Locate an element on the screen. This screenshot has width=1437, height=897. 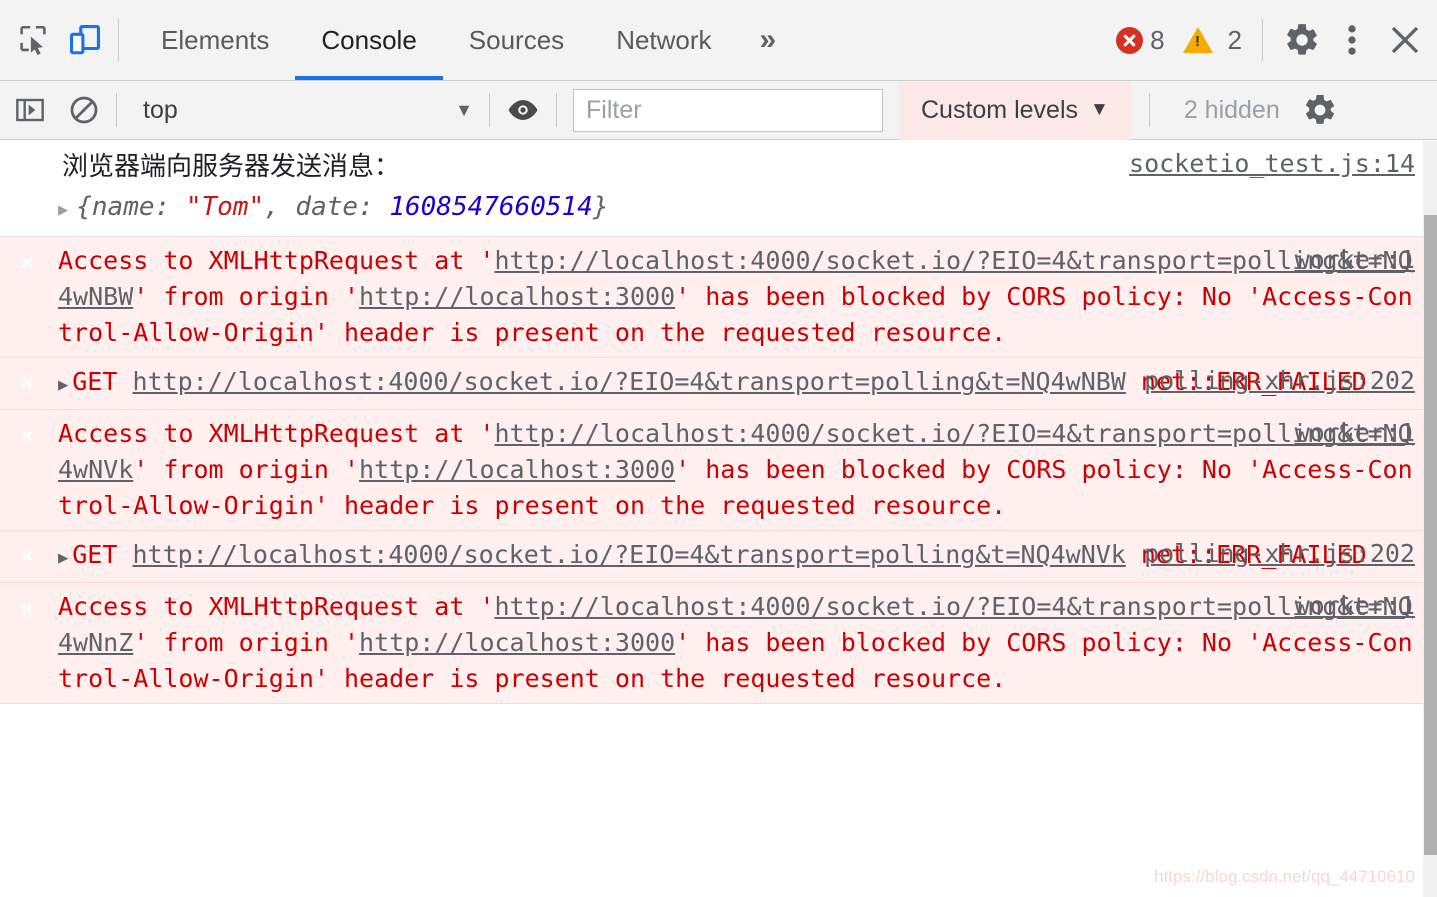
console-sidebar-icon is located at coordinates (30, 110).